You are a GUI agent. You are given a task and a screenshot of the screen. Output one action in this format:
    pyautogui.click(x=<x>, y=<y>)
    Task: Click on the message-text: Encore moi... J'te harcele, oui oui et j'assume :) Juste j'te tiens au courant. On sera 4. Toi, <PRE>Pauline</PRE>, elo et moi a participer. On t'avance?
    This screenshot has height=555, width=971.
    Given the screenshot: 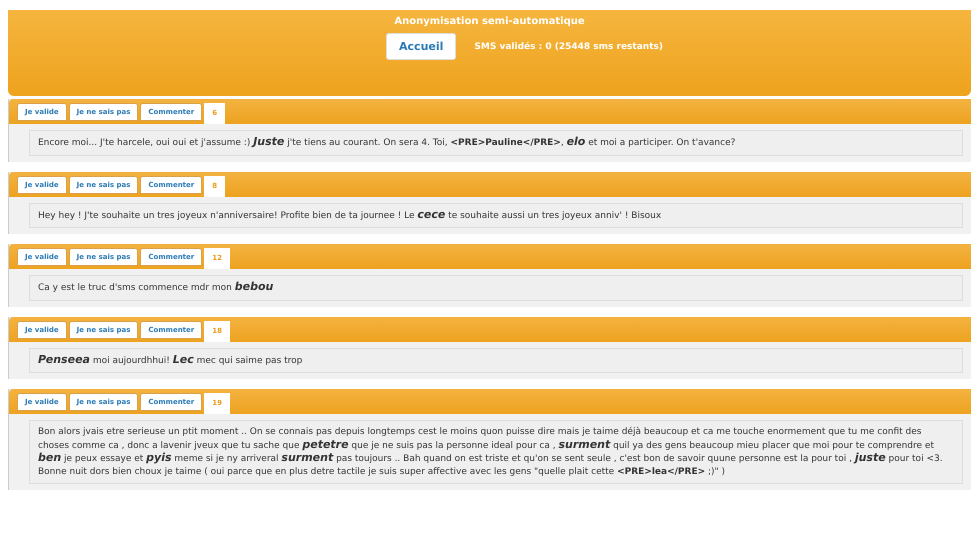 What is the action you would take?
    pyautogui.click(x=496, y=143)
    